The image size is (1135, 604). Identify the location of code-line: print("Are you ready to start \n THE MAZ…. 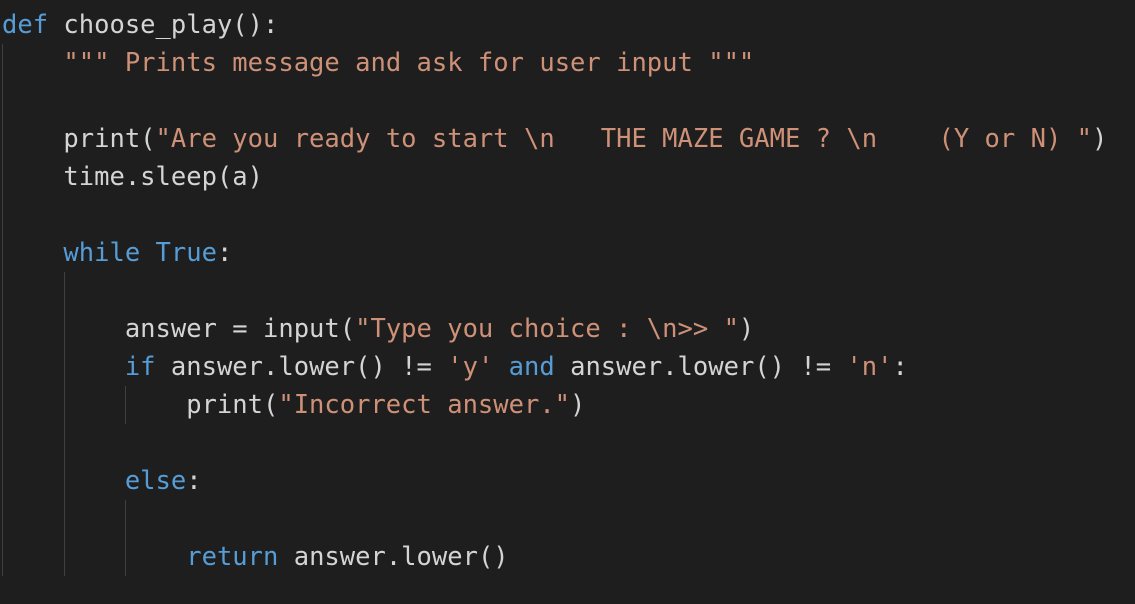
(554, 139).